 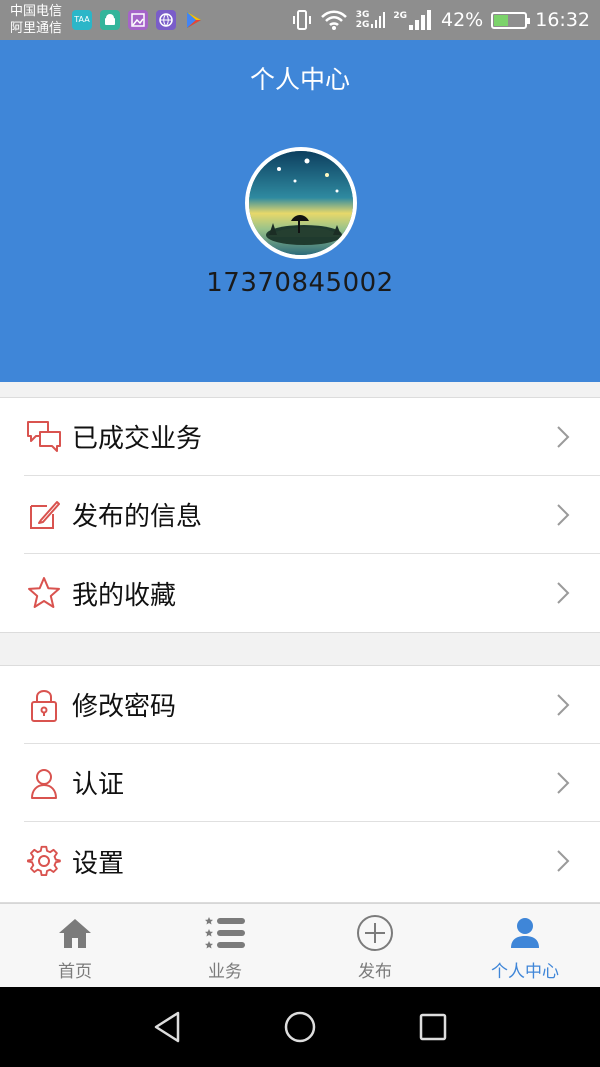 What do you see at coordinates (75, 972) in the screenshot?
I see `nav-label: 首页` at bounding box center [75, 972].